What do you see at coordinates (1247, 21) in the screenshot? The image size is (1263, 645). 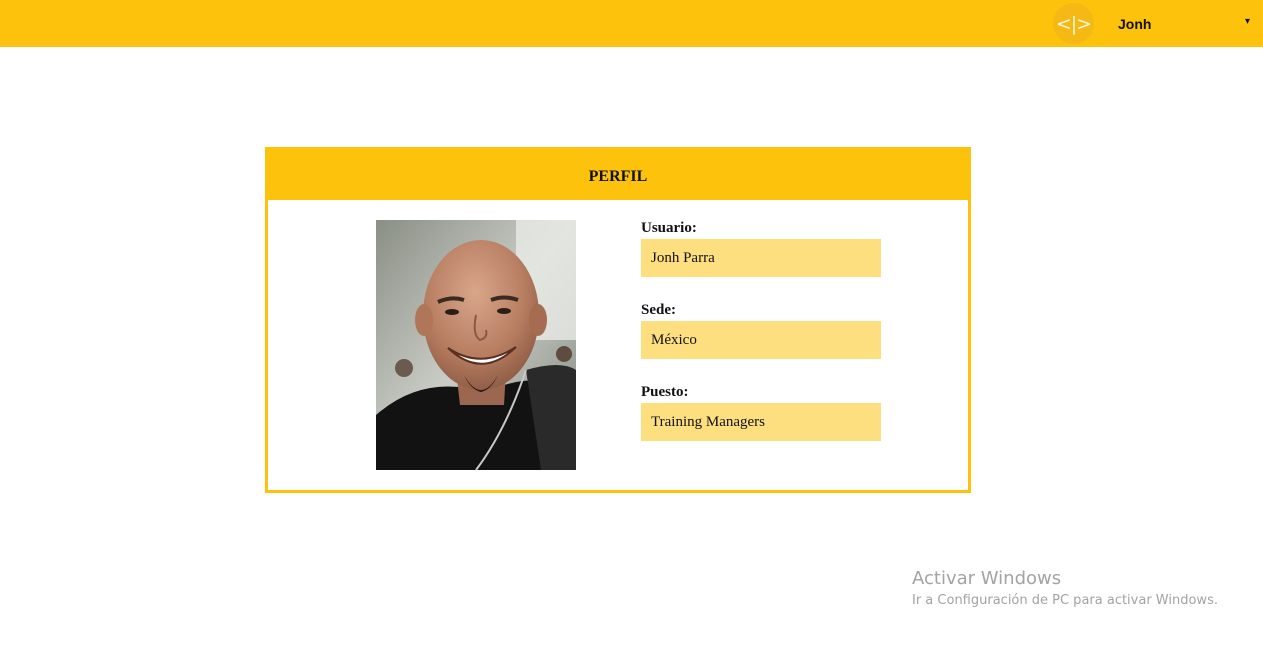 I see `chevron-down-icon: ▾` at bounding box center [1247, 21].